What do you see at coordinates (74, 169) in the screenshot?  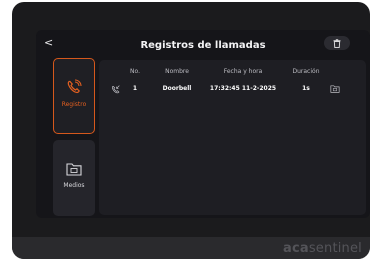 I see `folder-media-icon` at bounding box center [74, 169].